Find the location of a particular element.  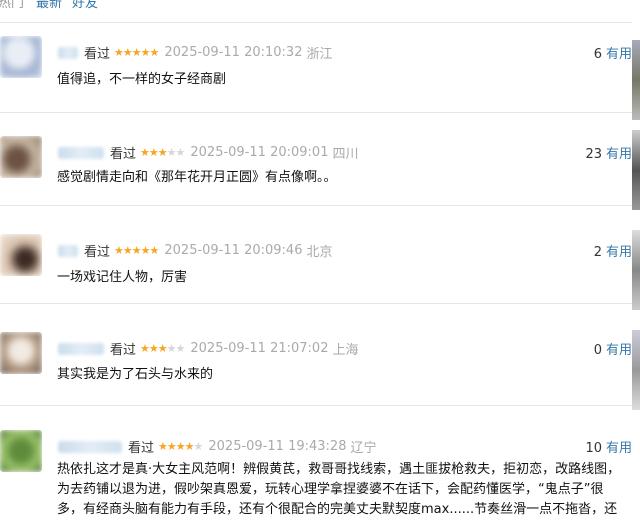

vote-count: 23 is located at coordinates (593, 154).